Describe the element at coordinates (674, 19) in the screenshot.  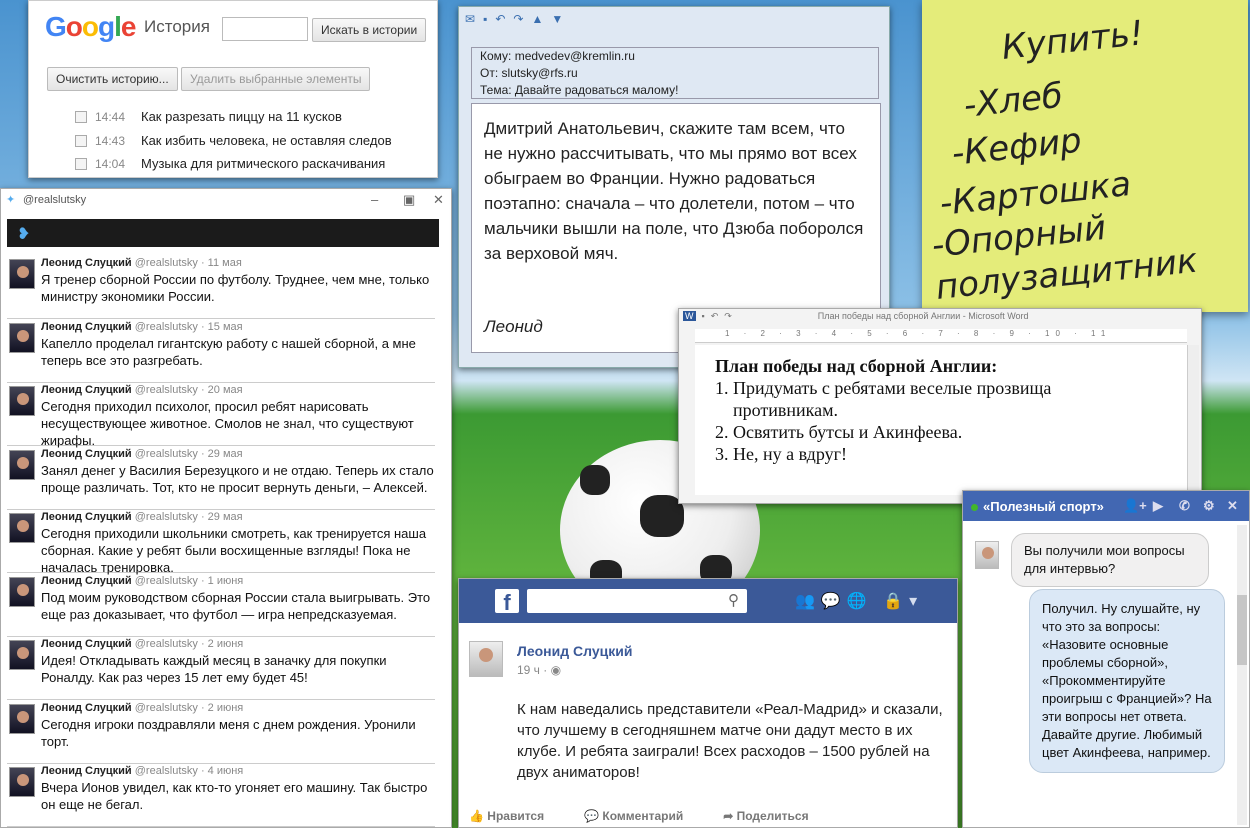
I see `email-toolbar: ✉ ▪ ↶ ↷ ▲ ▼` at that location.